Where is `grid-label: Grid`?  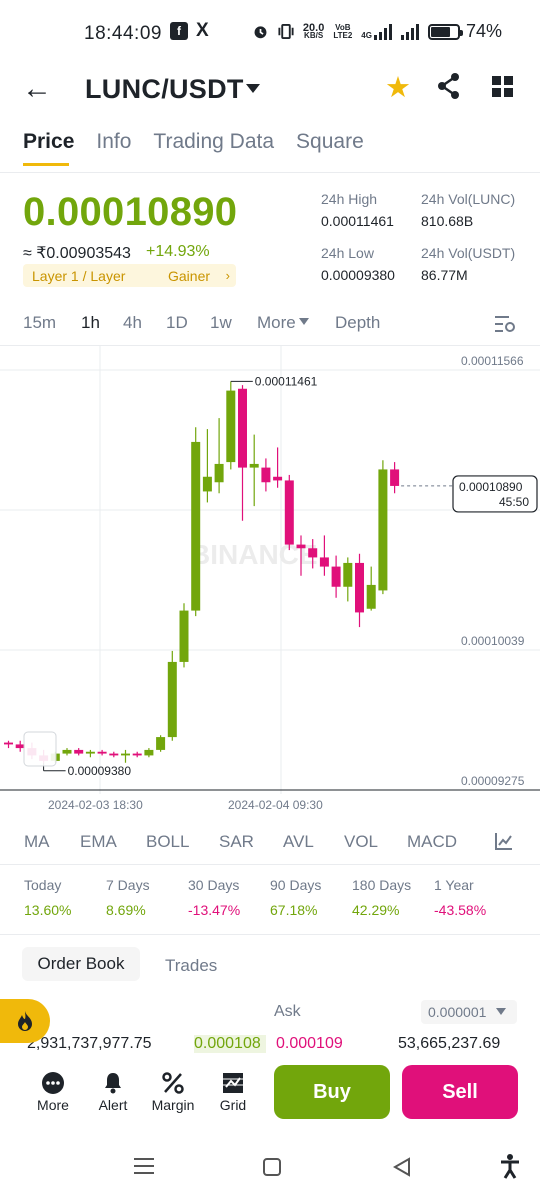 grid-label: Grid is located at coordinates (233, 1105).